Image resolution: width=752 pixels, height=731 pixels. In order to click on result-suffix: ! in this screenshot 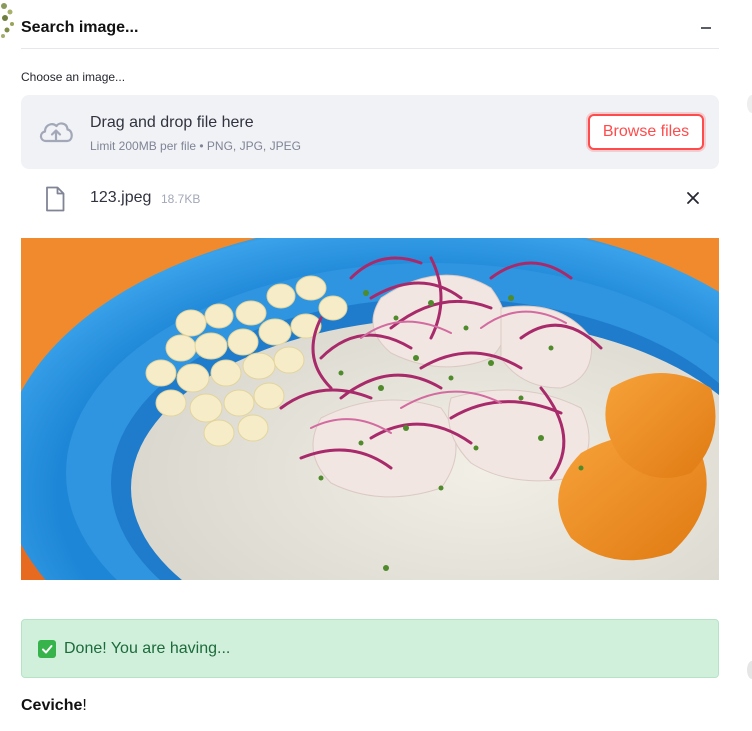, I will do `click(84, 705)`.